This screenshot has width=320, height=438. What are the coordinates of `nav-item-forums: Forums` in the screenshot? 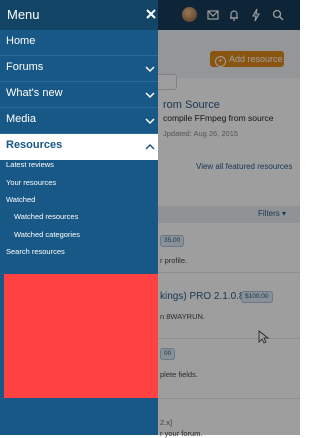 It's located at (79, 69).